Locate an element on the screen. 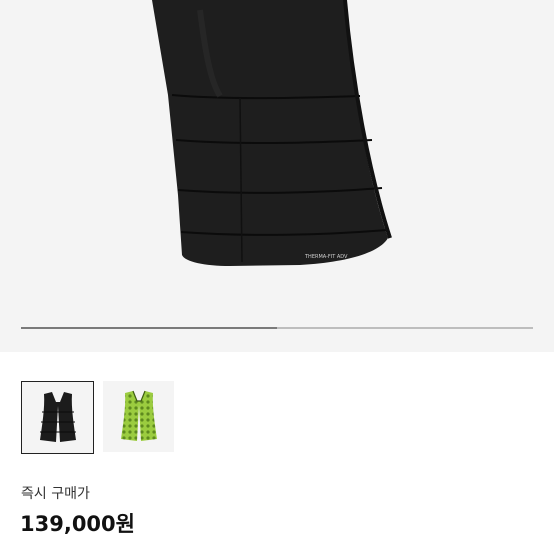 The width and height of the screenshot is (554, 554). hero-logo-text: THERMA-FIT ADV is located at coordinates (326, 257).